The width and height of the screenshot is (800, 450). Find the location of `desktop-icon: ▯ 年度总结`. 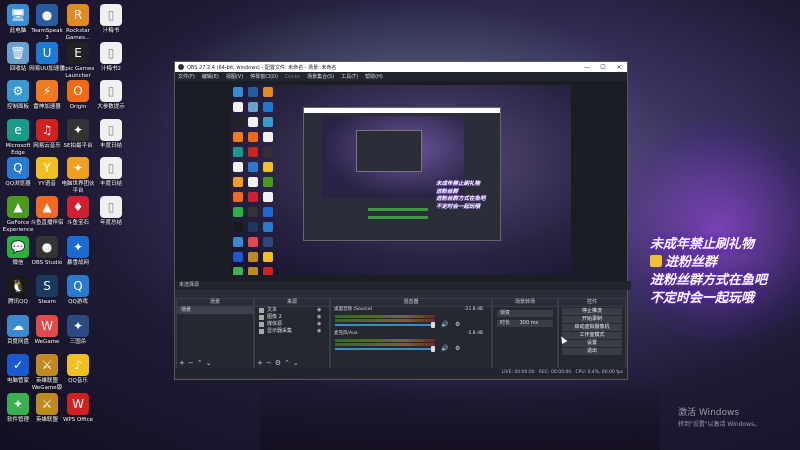

desktop-icon: ▯ 年度总结 is located at coordinates (111, 211).